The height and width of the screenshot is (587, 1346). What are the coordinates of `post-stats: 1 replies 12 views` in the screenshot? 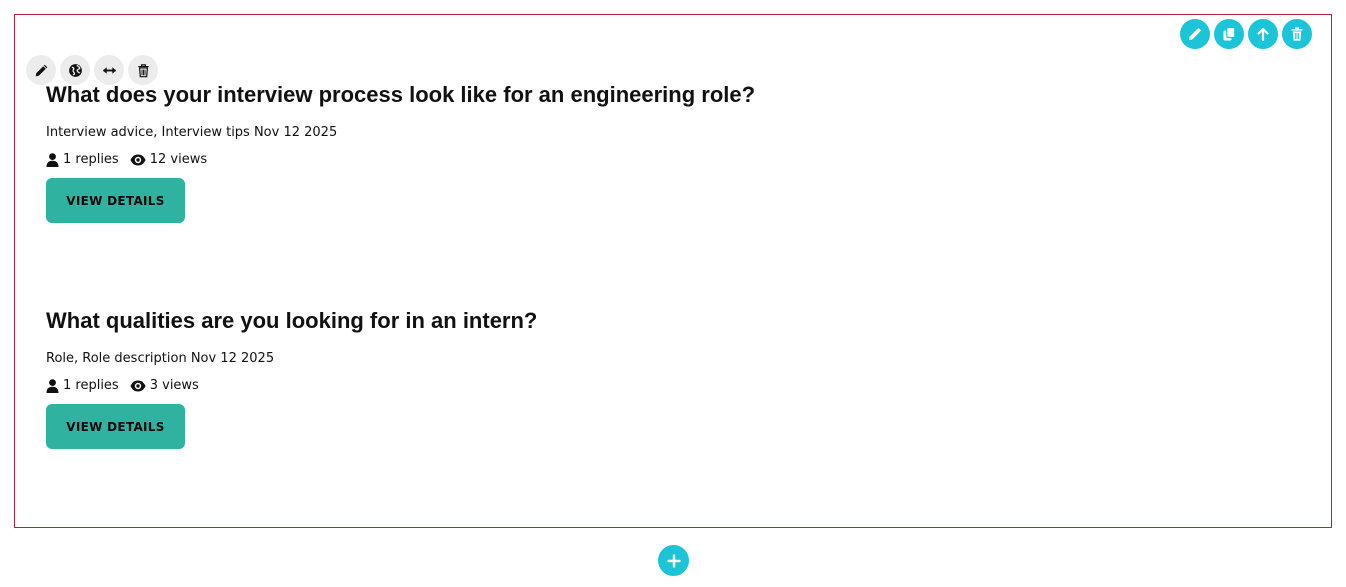 It's located at (400, 159).